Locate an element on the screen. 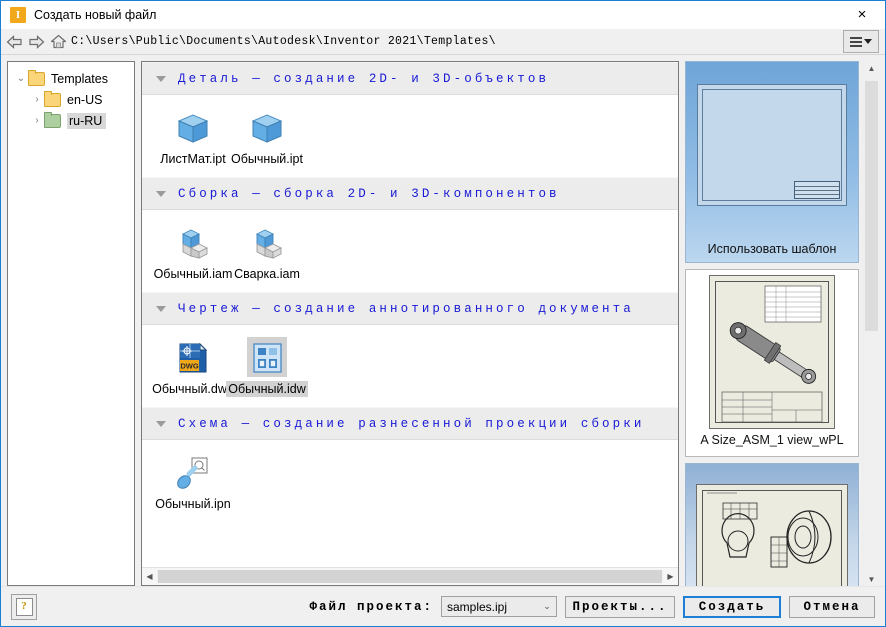 The width and height of the screenshot is (886, 627). scroll-down-icon: ▼ is located at coordinates (871, 579).